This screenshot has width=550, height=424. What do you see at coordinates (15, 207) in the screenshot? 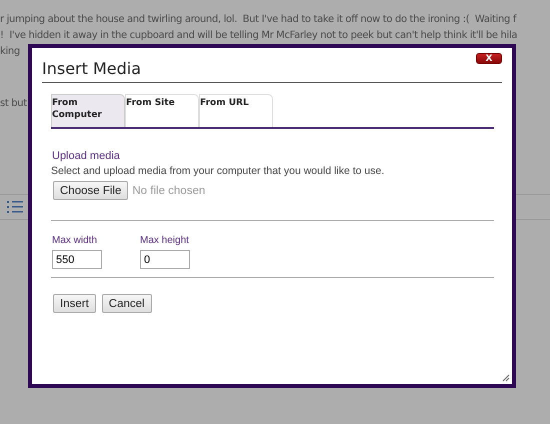
I see `numbered-list-icon` at bounding box center [15, 207].